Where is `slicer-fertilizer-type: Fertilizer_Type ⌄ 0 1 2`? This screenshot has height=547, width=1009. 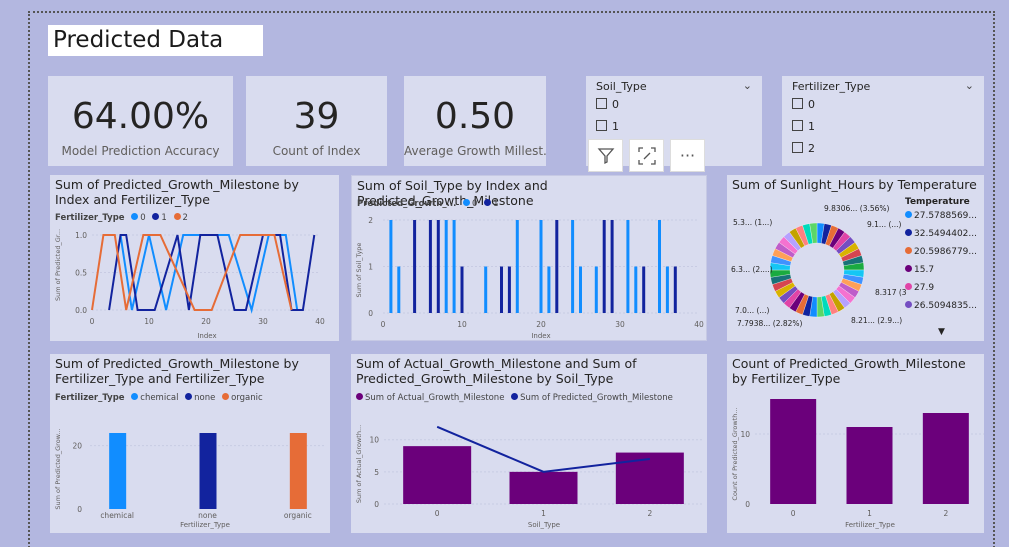 slicer-fertilizer-type: Fertilizer_Type ⌄ 0 1 2 is located at coordinates (883, 121).